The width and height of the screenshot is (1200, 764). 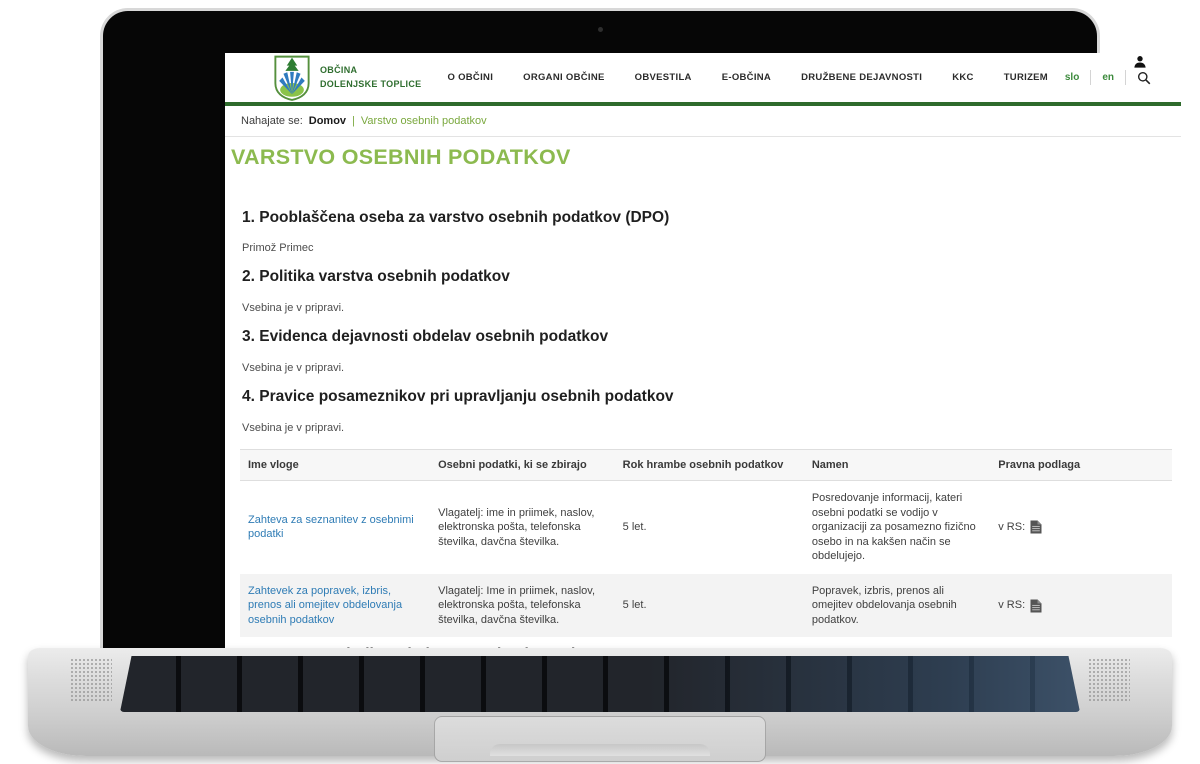 I want to click on breadcrumb-prefix: Nahajate se:, so click(x=272, y=121).